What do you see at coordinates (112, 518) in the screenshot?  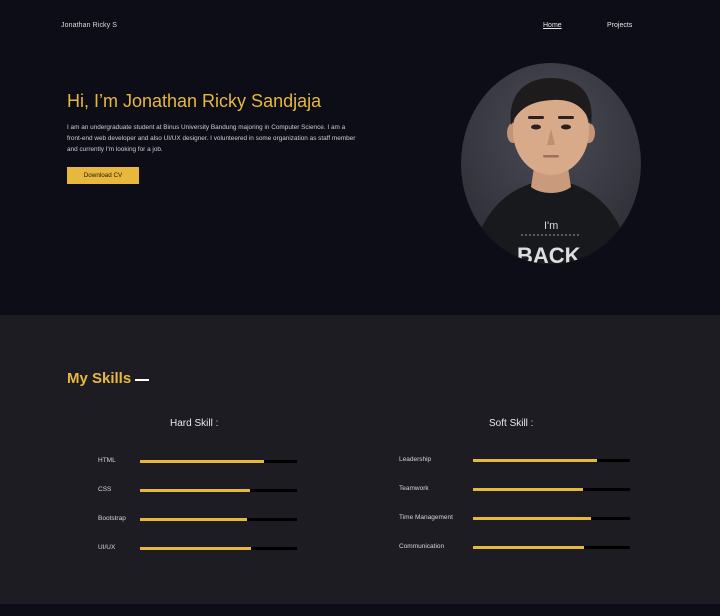 I see `hard-skill-label: Bootstrap` at bounding box center [112, 518].